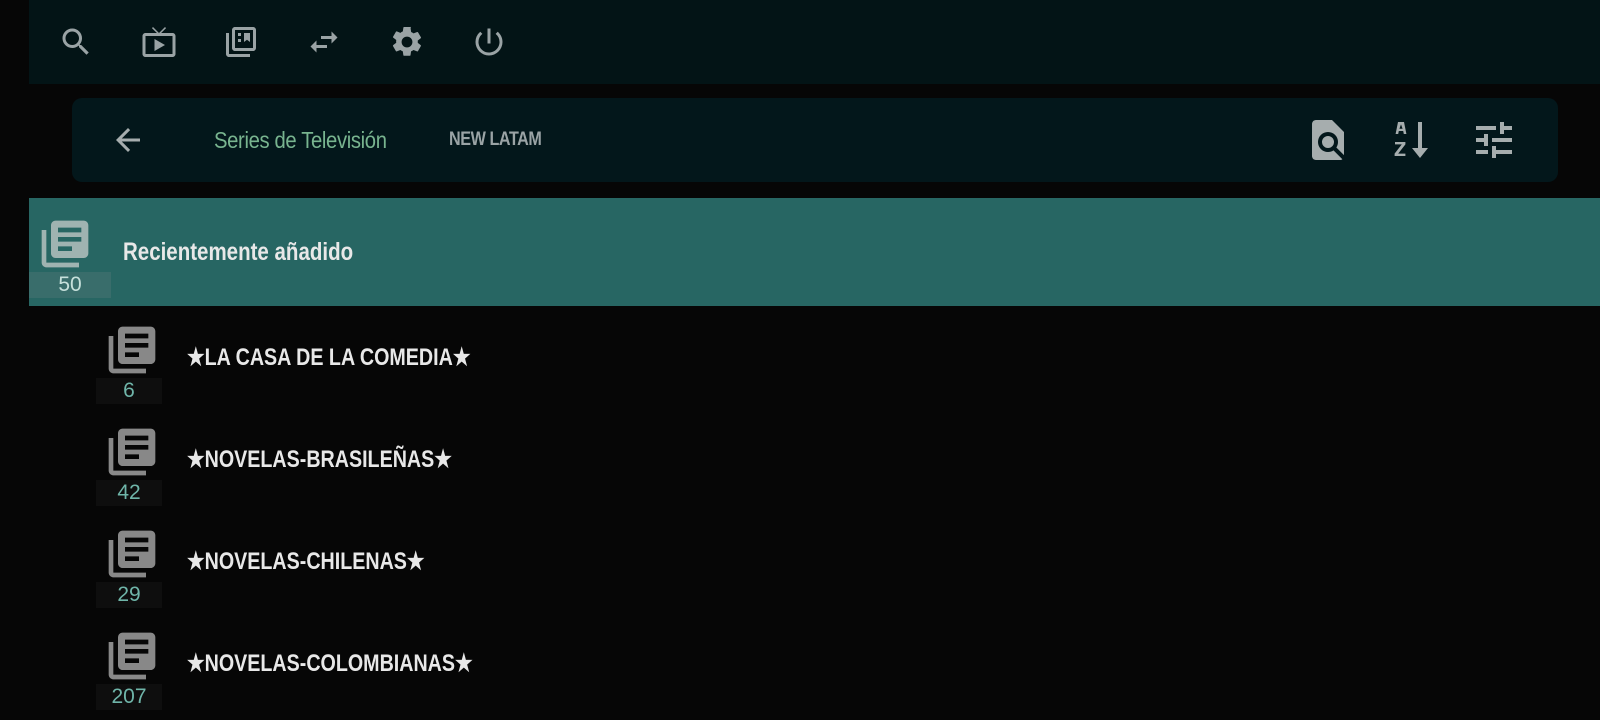 The height and width of the screenshot is (720, 1600). I want to click on category-label: ★NOVELAS-BRASILEÑAS★, so click(319, 459).